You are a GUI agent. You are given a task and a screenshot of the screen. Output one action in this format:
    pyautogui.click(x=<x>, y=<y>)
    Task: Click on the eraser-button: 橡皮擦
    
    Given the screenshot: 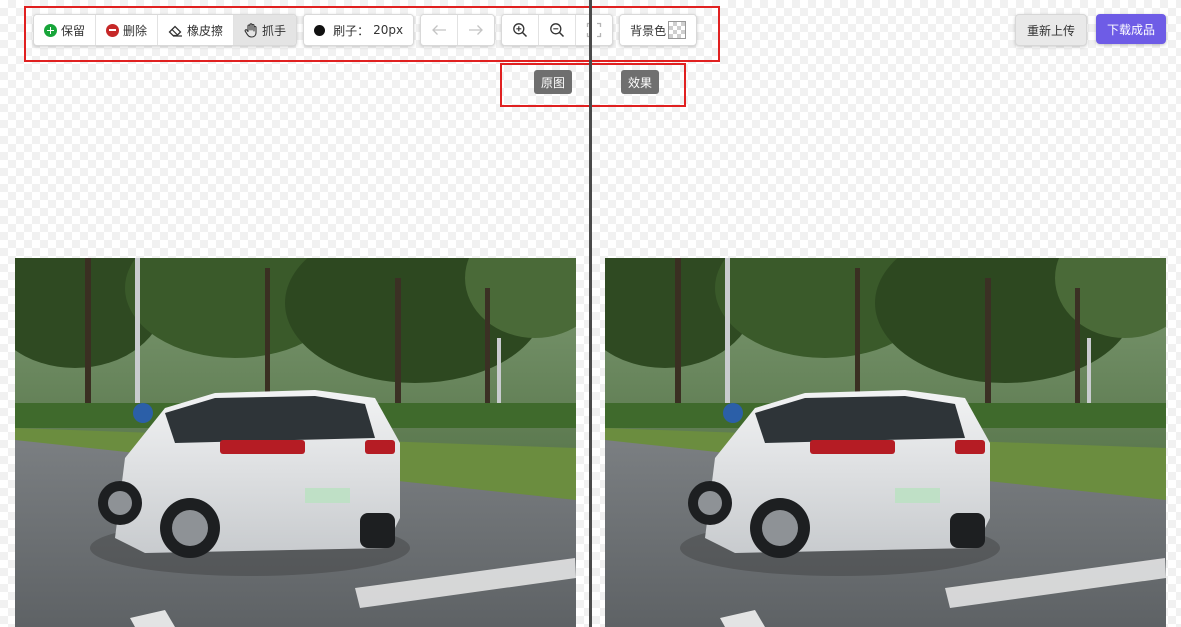 What is the action you would take?
    pyautogui.click(x=196, y=30)
    